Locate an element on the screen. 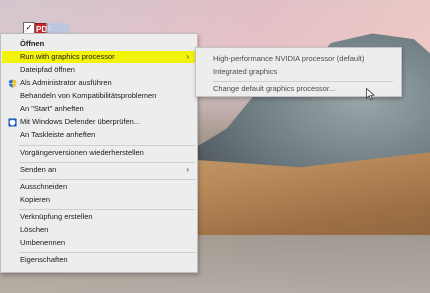  menu-item-label: Verknüpfung erstellen is located at coordinates (56, 216).